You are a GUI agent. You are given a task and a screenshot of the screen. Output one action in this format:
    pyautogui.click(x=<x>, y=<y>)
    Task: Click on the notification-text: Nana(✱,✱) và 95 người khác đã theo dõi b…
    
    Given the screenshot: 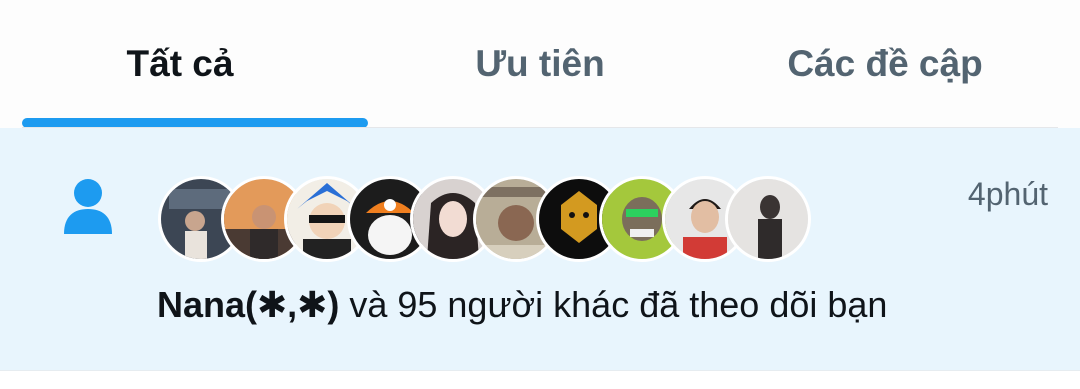 What is the action you would take?
    pyautogui.click(x=522, y=305)
    